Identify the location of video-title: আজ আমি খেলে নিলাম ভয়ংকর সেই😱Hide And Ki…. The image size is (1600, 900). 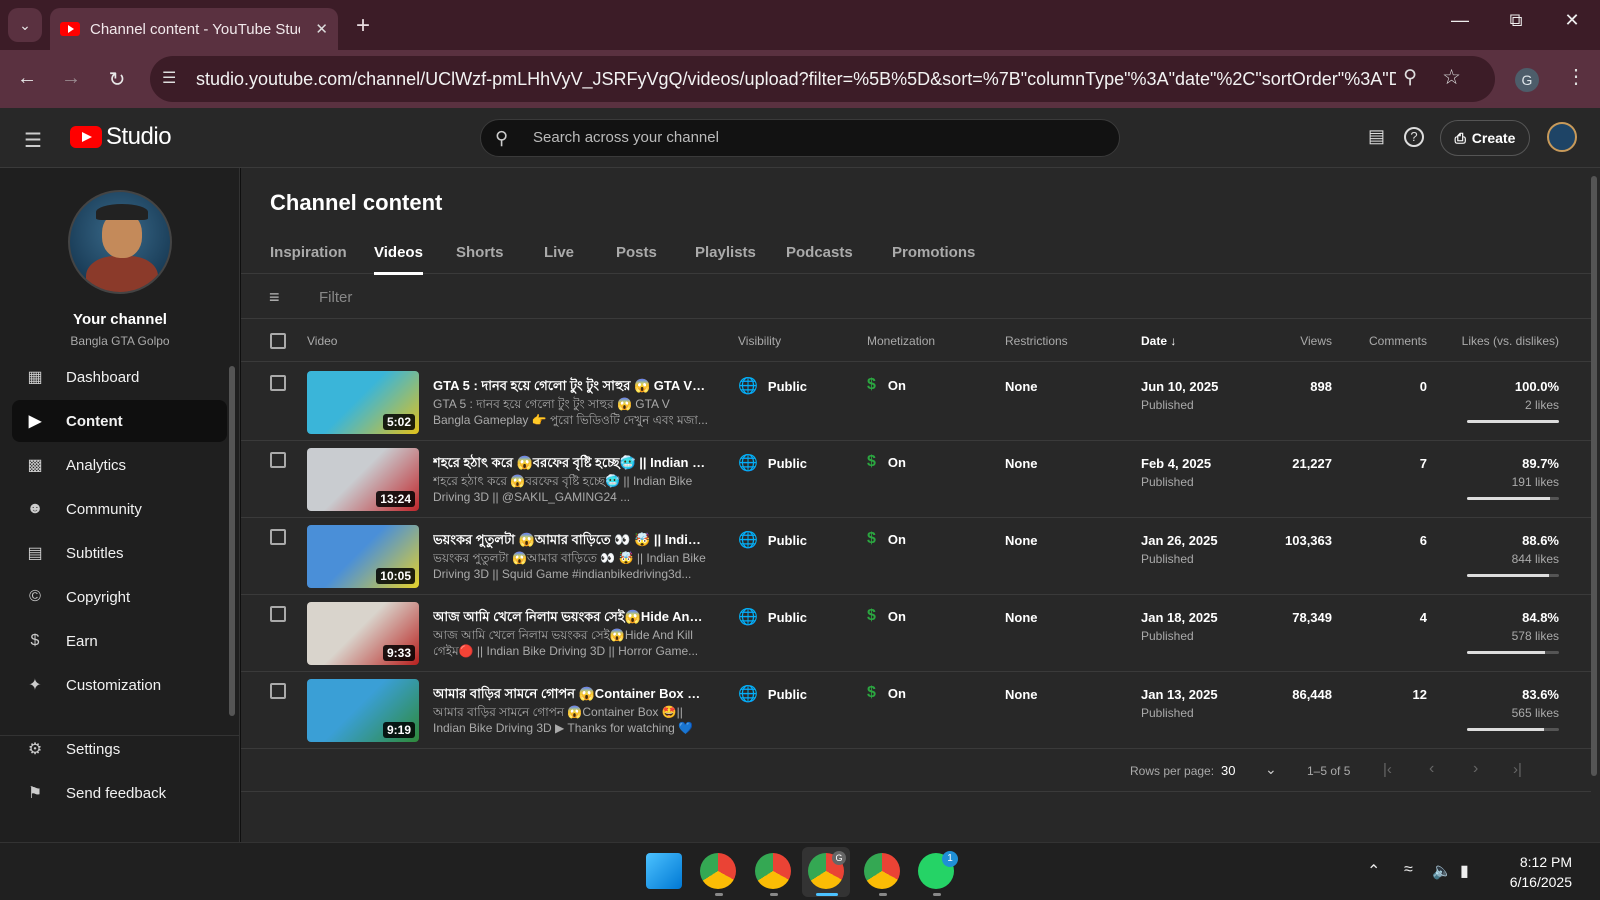
(570, 618).